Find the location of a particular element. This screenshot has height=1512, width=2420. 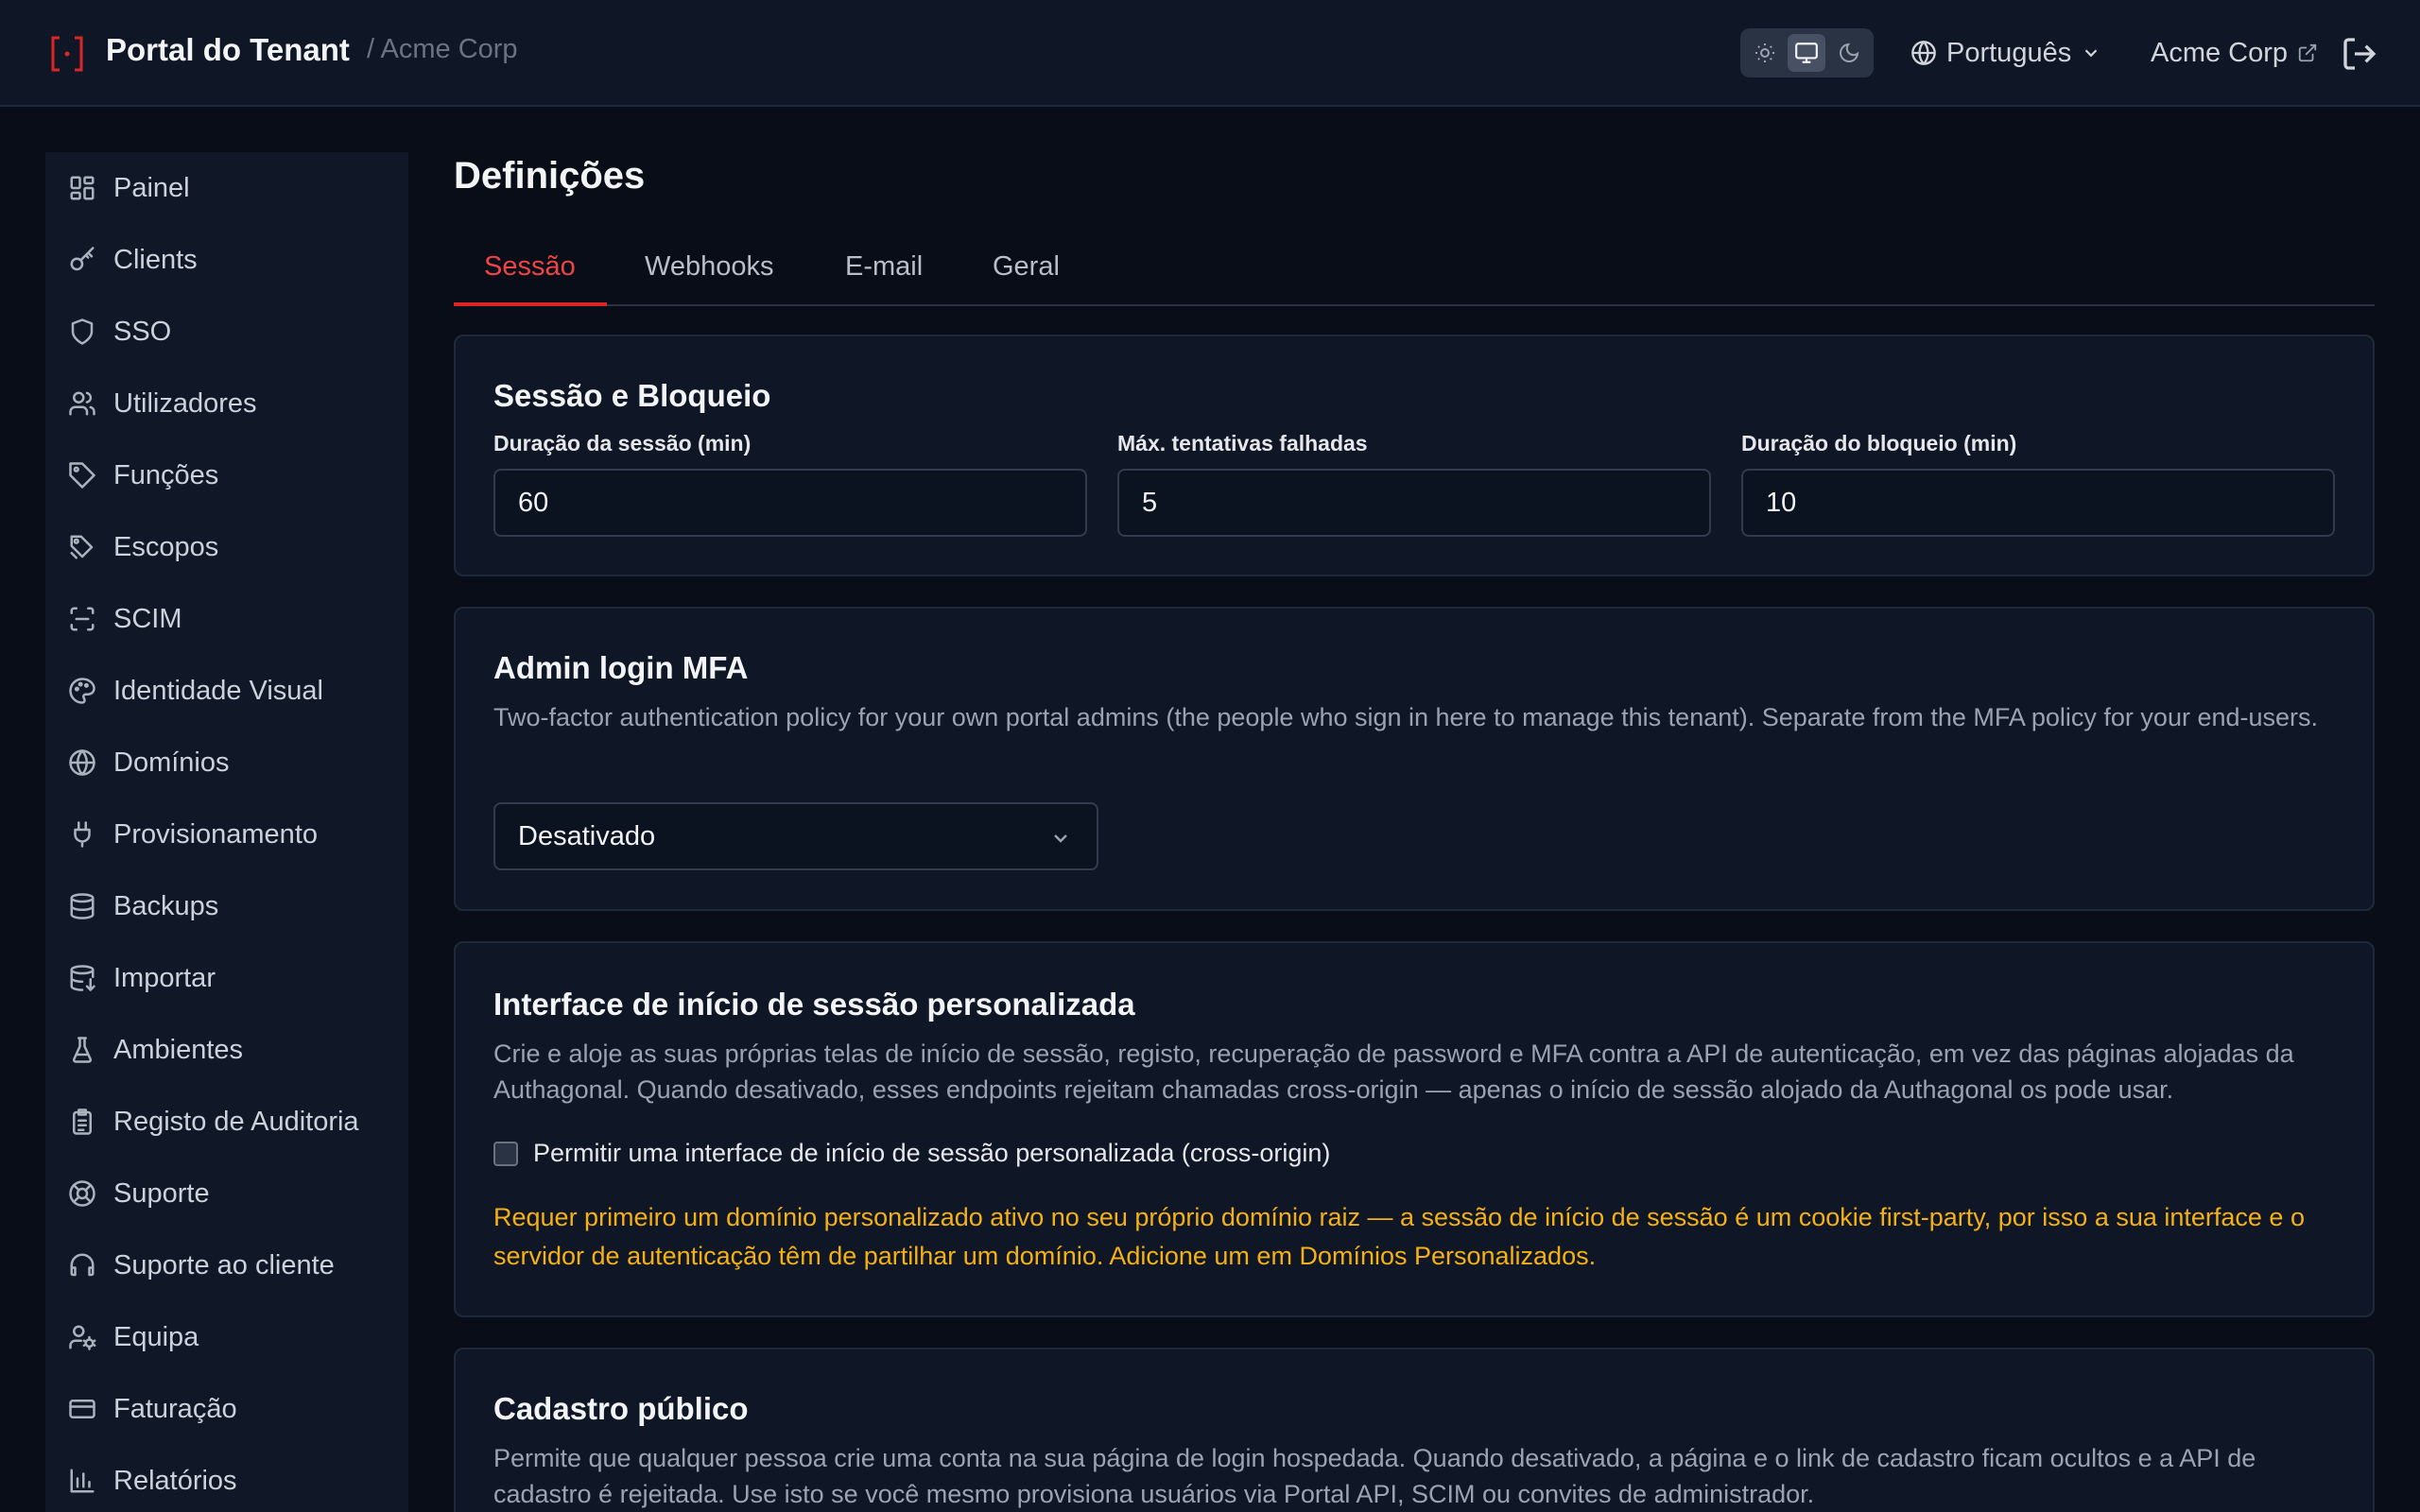

tag-icon is located at coordinates (82, 475).